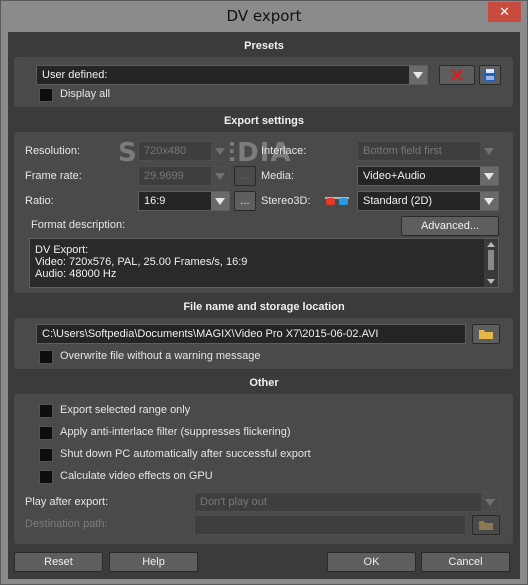 This screenshot has width=528, height=585. Describe the element at coordinates (284, 151) in the screenshot. I see `interlace-label: Interlace:` at that location.